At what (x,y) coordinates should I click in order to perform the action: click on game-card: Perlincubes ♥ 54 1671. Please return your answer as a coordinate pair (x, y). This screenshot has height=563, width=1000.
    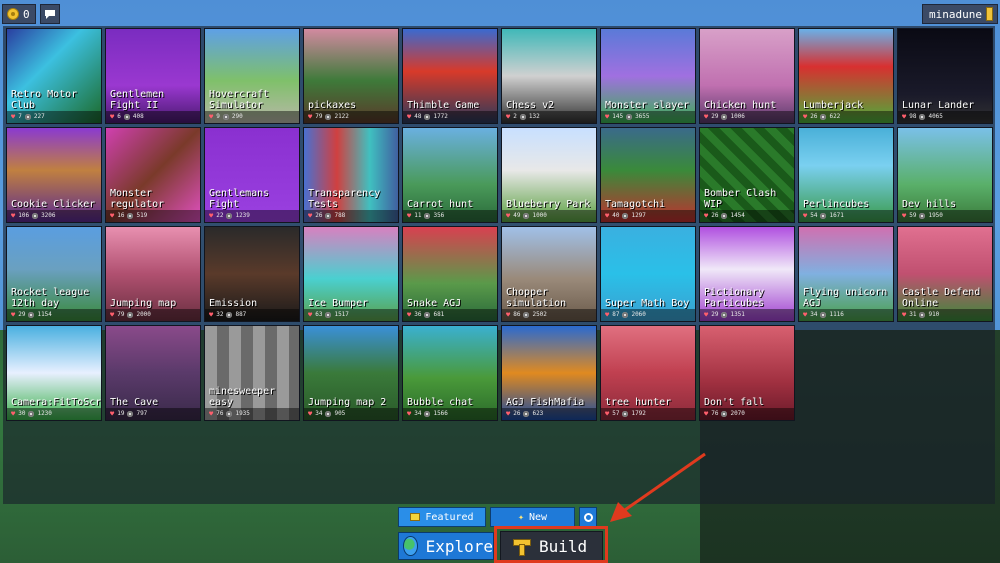
    Looking at the image, I should click on (846, 175).